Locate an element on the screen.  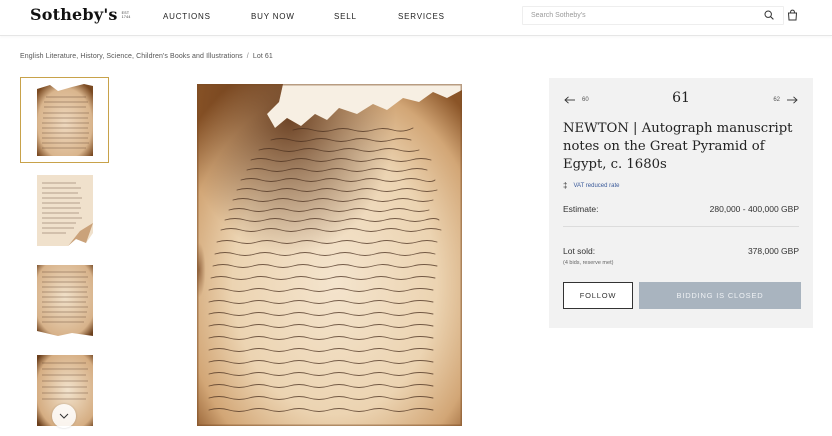
logo-established: EST 1744 is located at coordinates (126, 15).